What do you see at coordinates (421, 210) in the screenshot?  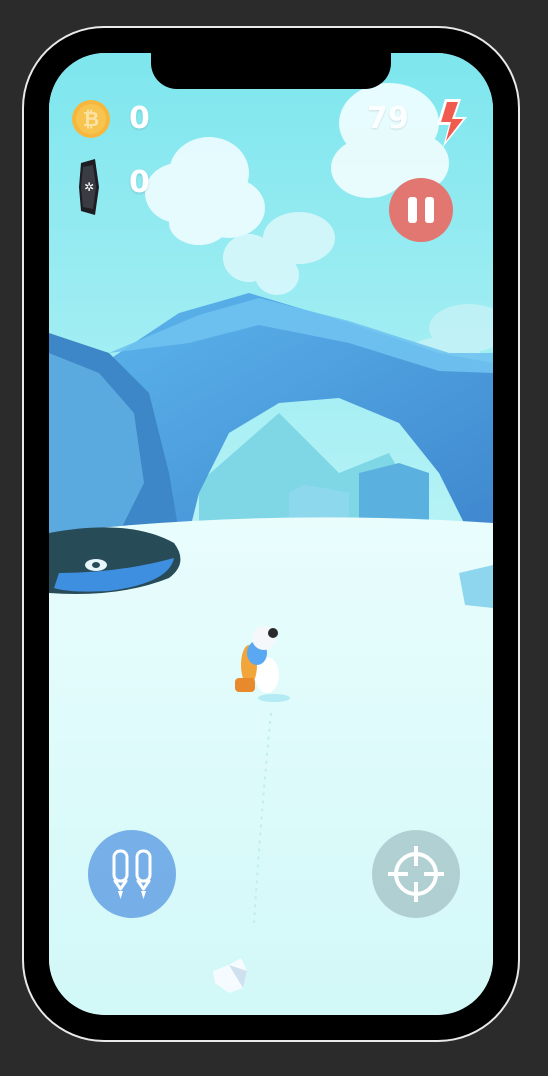 I see `pause-button` at bounding box center [421, 210].